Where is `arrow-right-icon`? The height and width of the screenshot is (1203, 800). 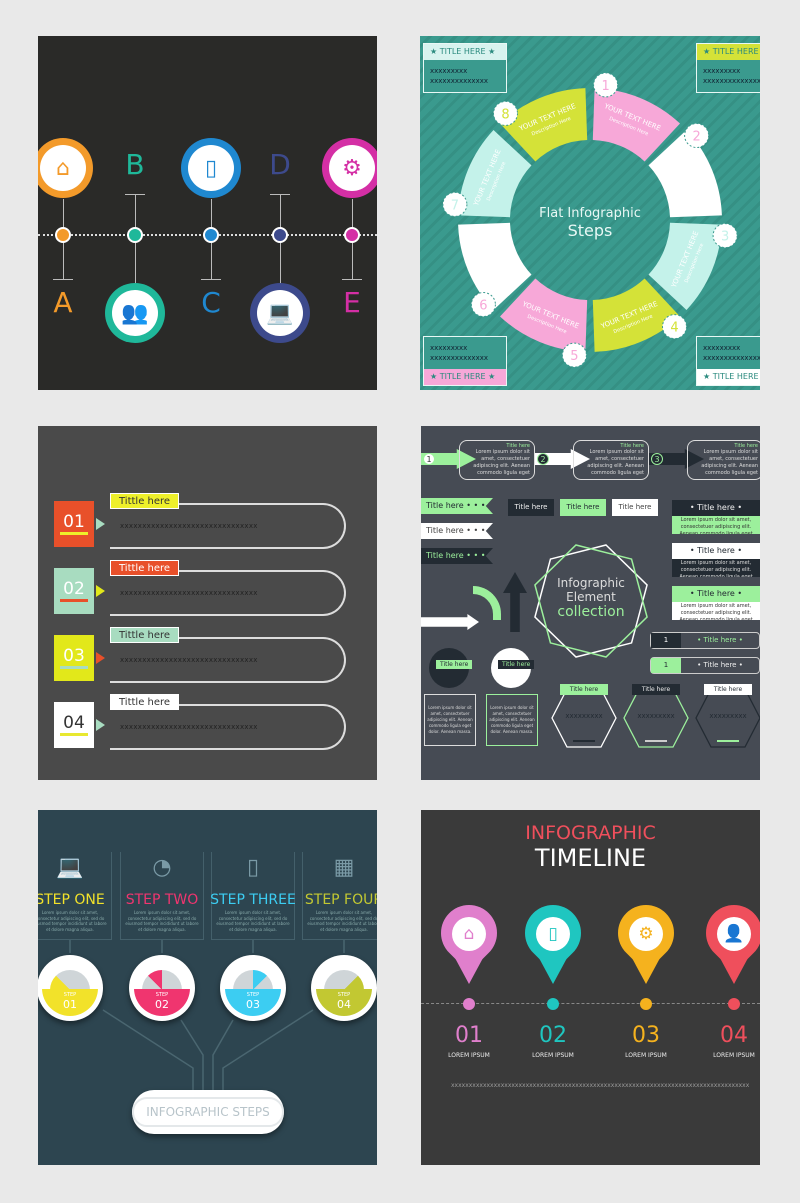
arrow-right-icon is located at coordinates (450, 622).